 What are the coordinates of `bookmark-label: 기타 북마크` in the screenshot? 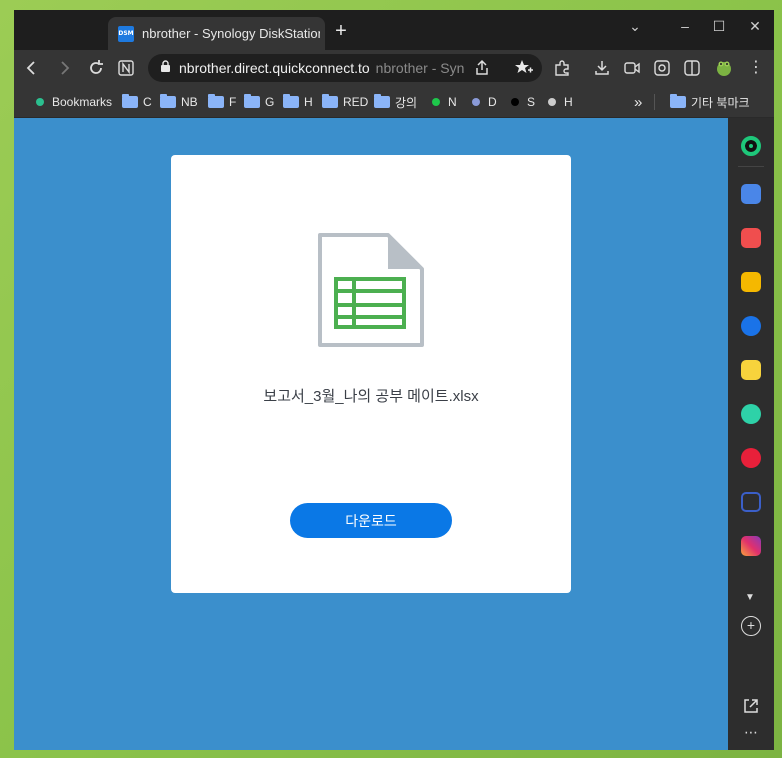 It's located at (720, 102).